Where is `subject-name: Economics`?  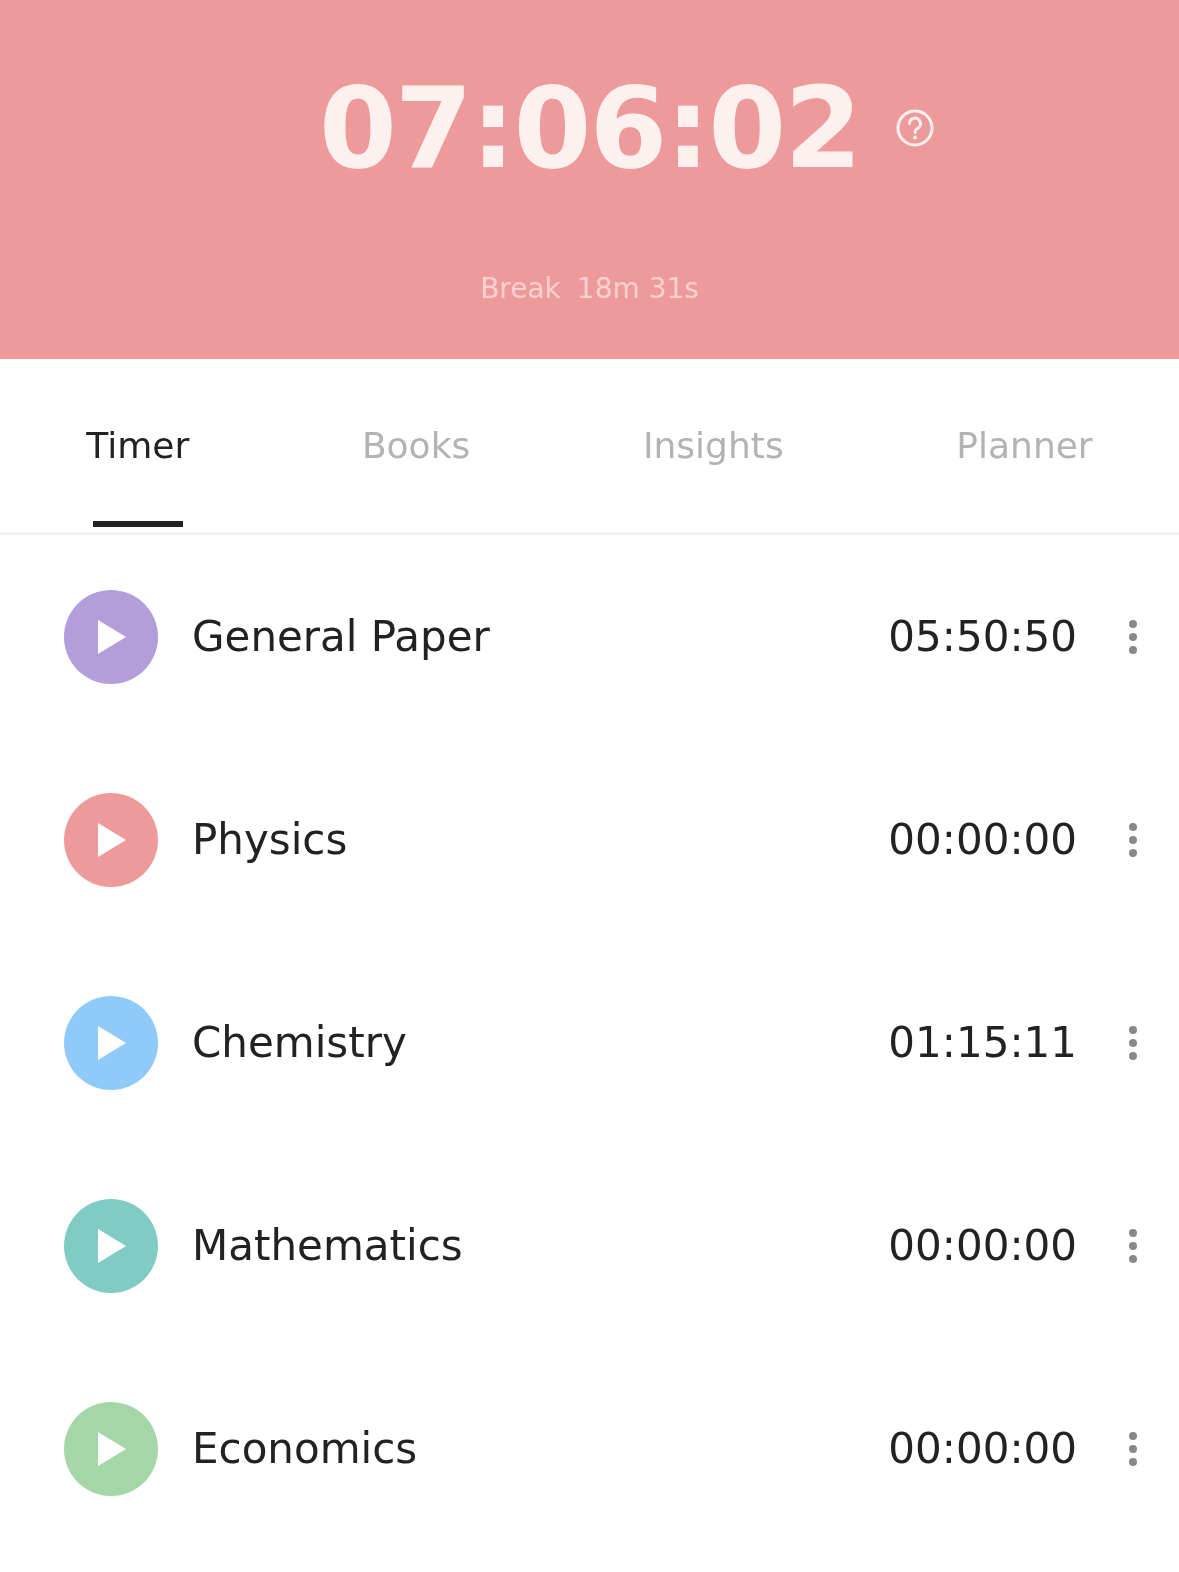
subject-name: Economics is located at coordinates (305, 1449).